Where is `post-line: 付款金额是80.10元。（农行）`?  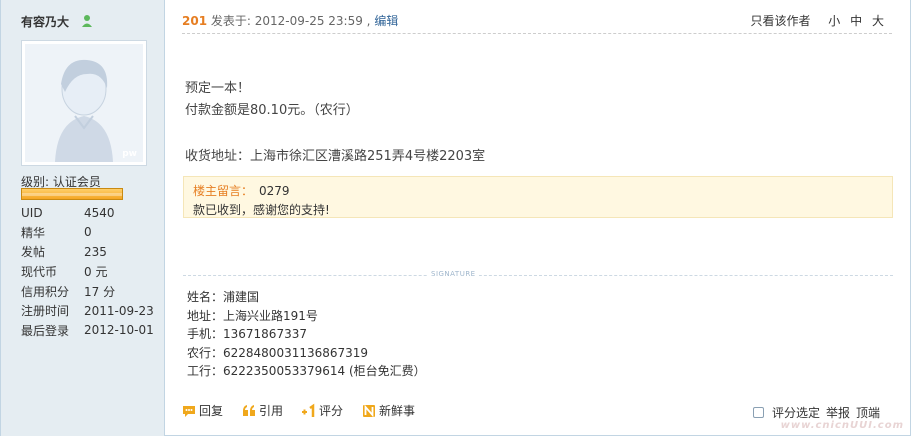 post-line: 付款金额是80.10元。（农行） is located at coordinates (272, 110).